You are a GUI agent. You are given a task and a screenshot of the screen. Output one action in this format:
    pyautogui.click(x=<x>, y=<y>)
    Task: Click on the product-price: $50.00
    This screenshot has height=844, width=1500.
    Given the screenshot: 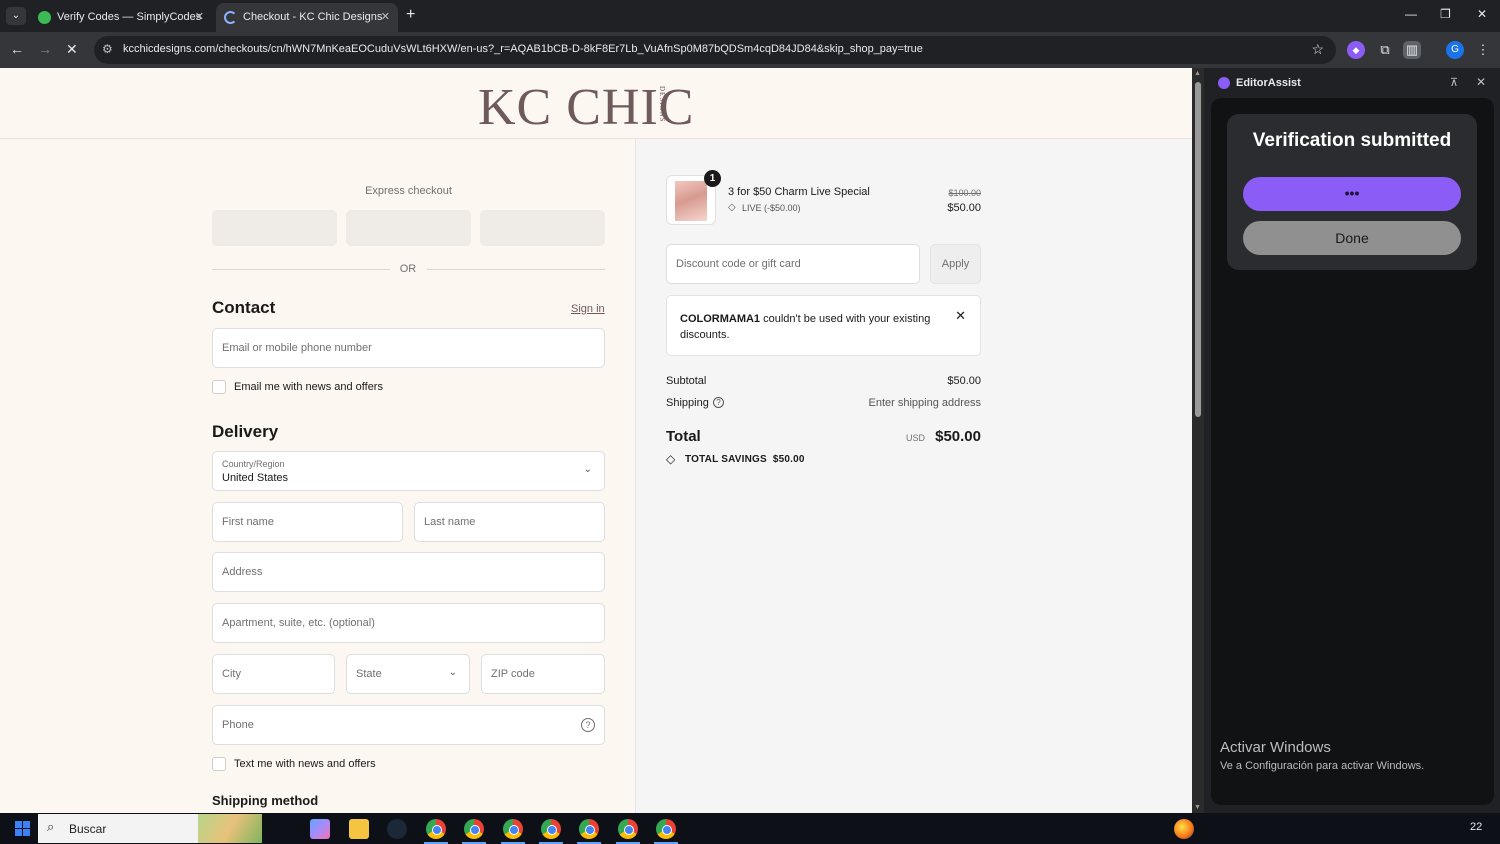 What is the action you would take?
    pyautogui.click(x=964, y=208)
    